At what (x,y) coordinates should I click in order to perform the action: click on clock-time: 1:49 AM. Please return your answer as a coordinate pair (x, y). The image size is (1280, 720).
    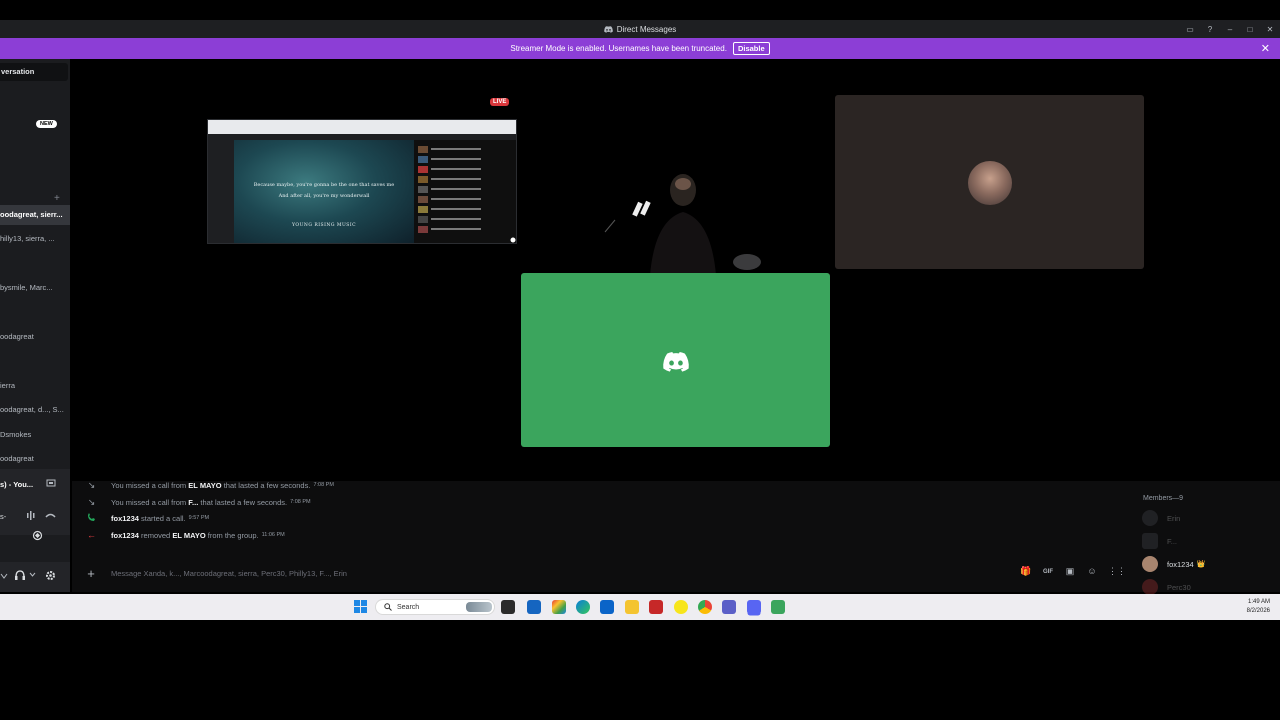
    Looking at the image, I should click on (1258, 602).